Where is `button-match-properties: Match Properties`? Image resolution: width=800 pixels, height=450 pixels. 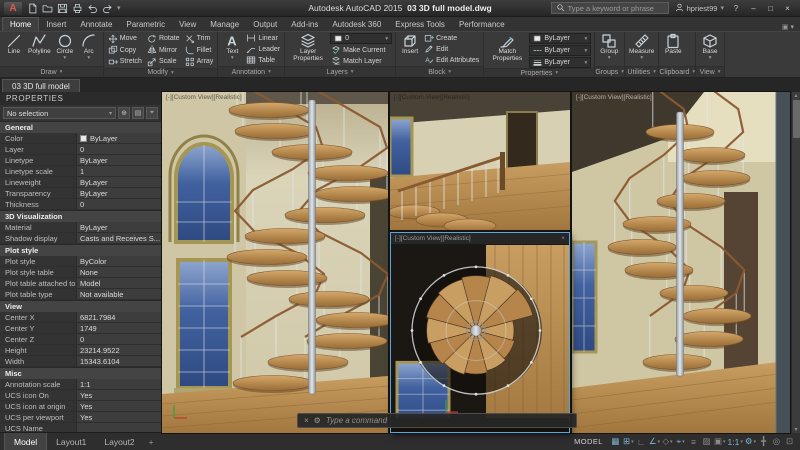
button-match-properties: Match Properties is located at coordinates (507, 48).